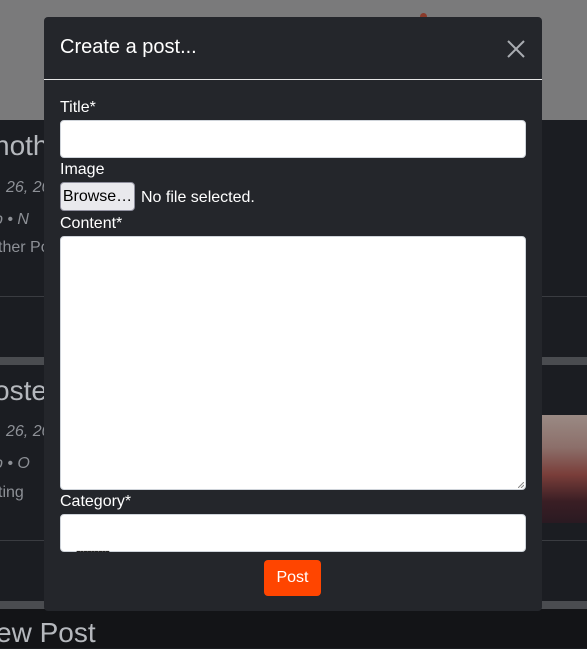 The height and width of the screenshot is (649, 587). I want to click on image-label: Image, so click(82, 169).